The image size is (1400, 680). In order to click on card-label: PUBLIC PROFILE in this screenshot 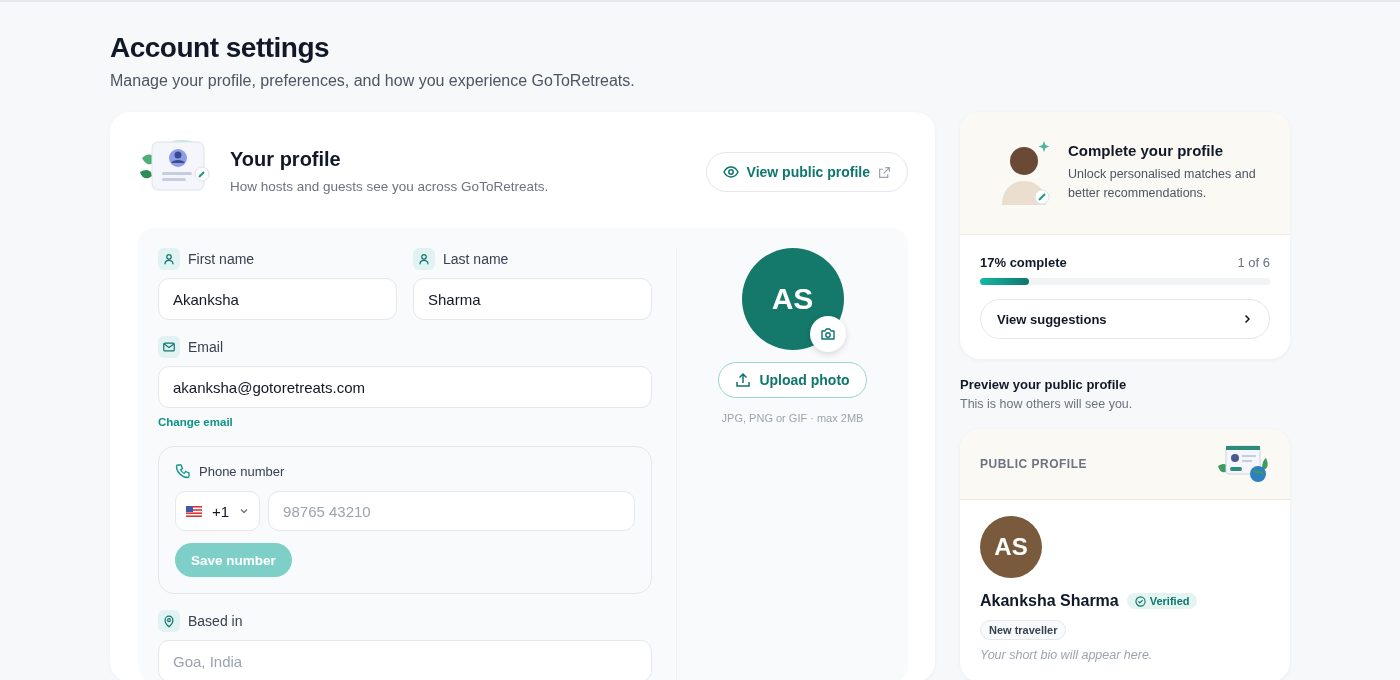, I will do `click(1033, 464)`.